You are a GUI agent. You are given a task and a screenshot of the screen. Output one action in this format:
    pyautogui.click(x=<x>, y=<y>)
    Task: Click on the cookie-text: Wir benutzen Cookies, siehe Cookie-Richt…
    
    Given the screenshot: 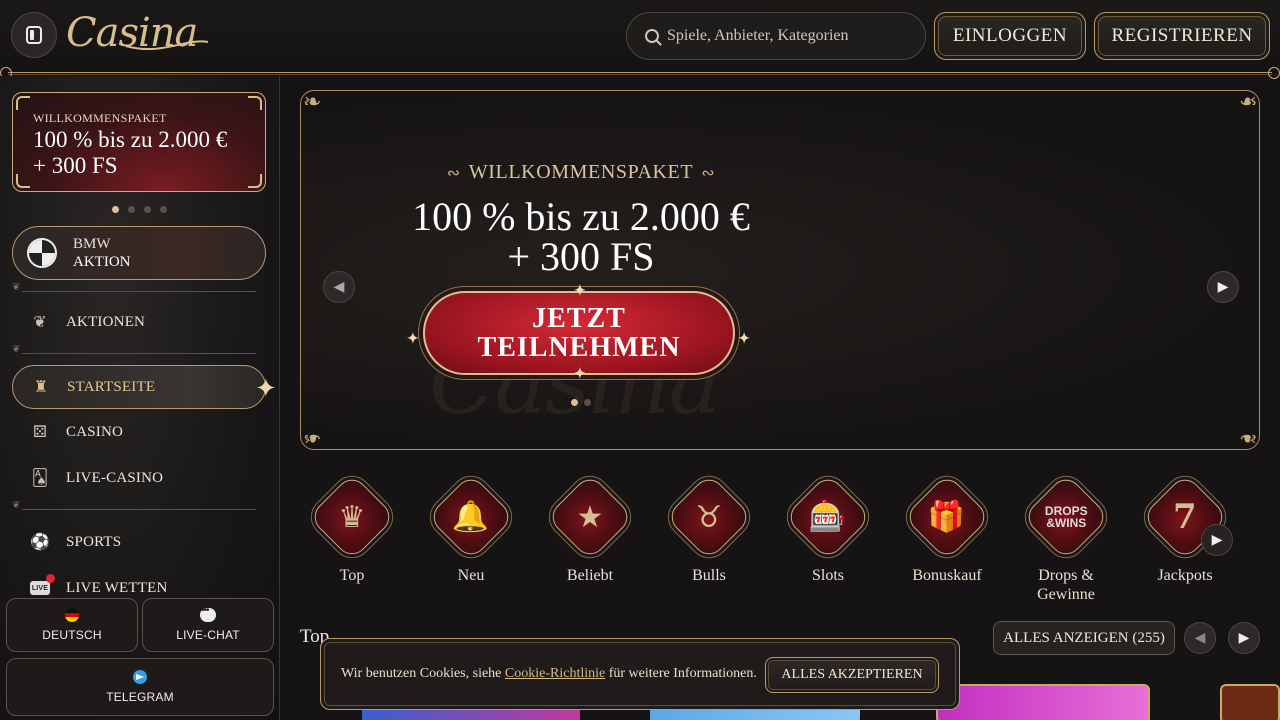 What is the action you would take?
    pyautogui.click(x=549, y=673)
    